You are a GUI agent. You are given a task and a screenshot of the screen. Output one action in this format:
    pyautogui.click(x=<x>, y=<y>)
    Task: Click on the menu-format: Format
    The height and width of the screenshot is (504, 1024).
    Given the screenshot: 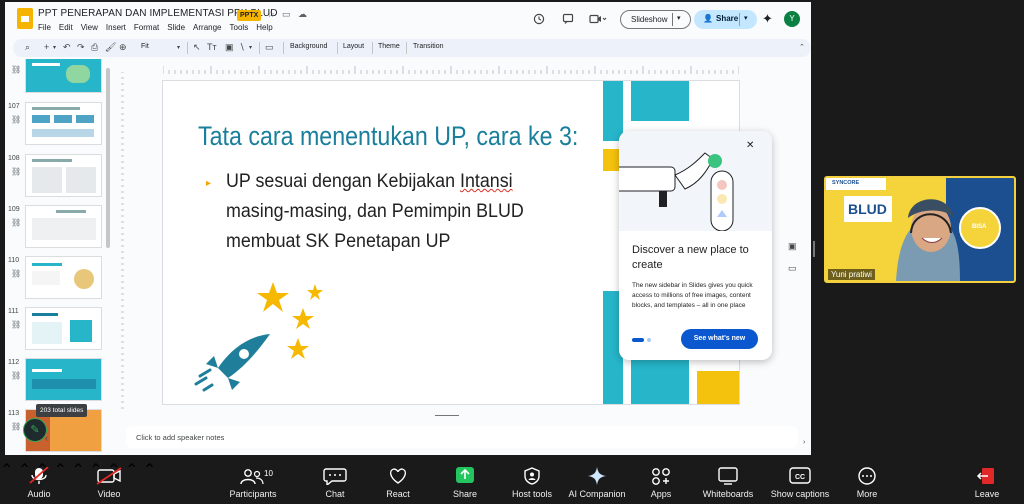 What is the action you would take?
    pyautogui.click(x=146, y=27)
    